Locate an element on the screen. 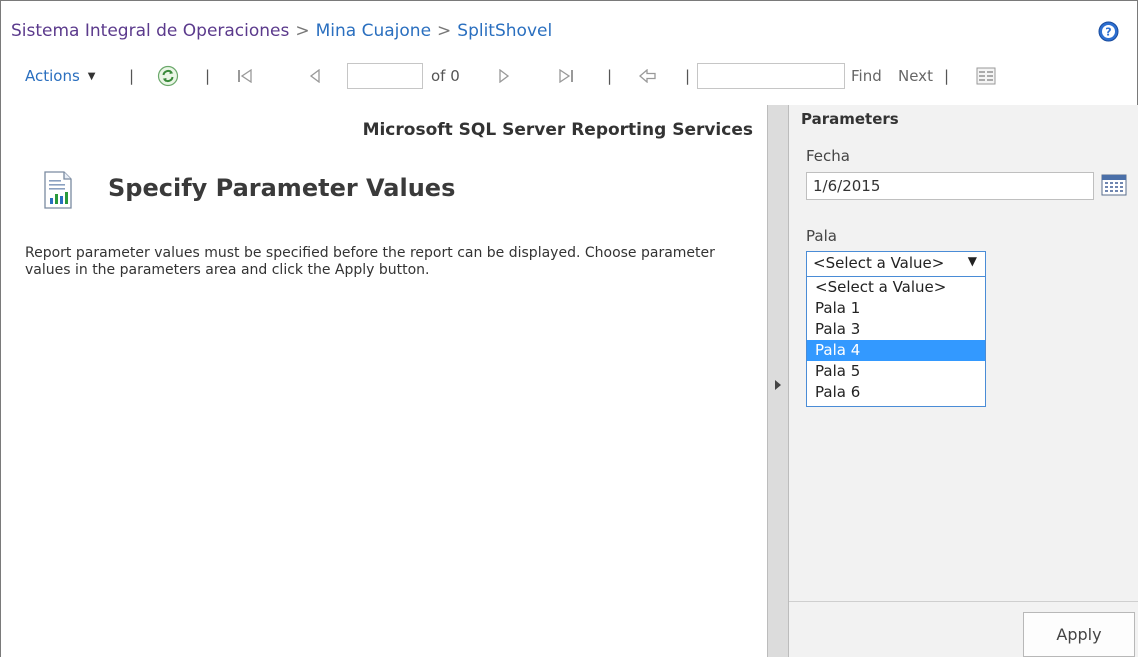 The height and width of the screenshot is (657, 1138). last-page-icon is located at coordinates (566, 76).